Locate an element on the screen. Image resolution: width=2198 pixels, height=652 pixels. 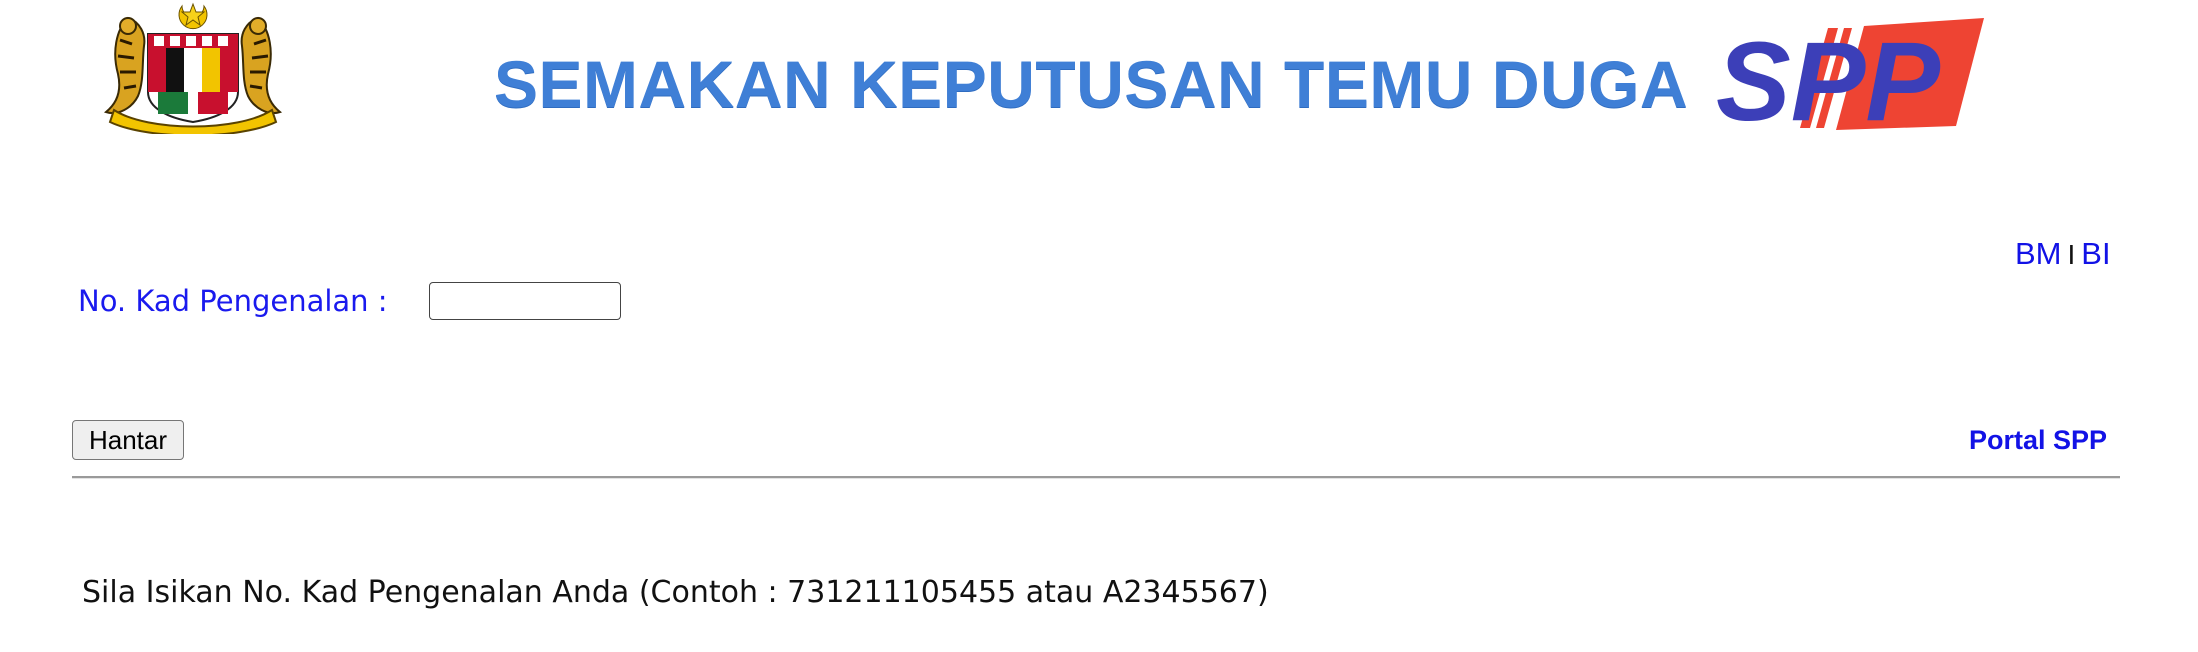
page-title: SEMAKAN KEPUTUSAN TEMU DUGA is located at coordinates (1091, 84).